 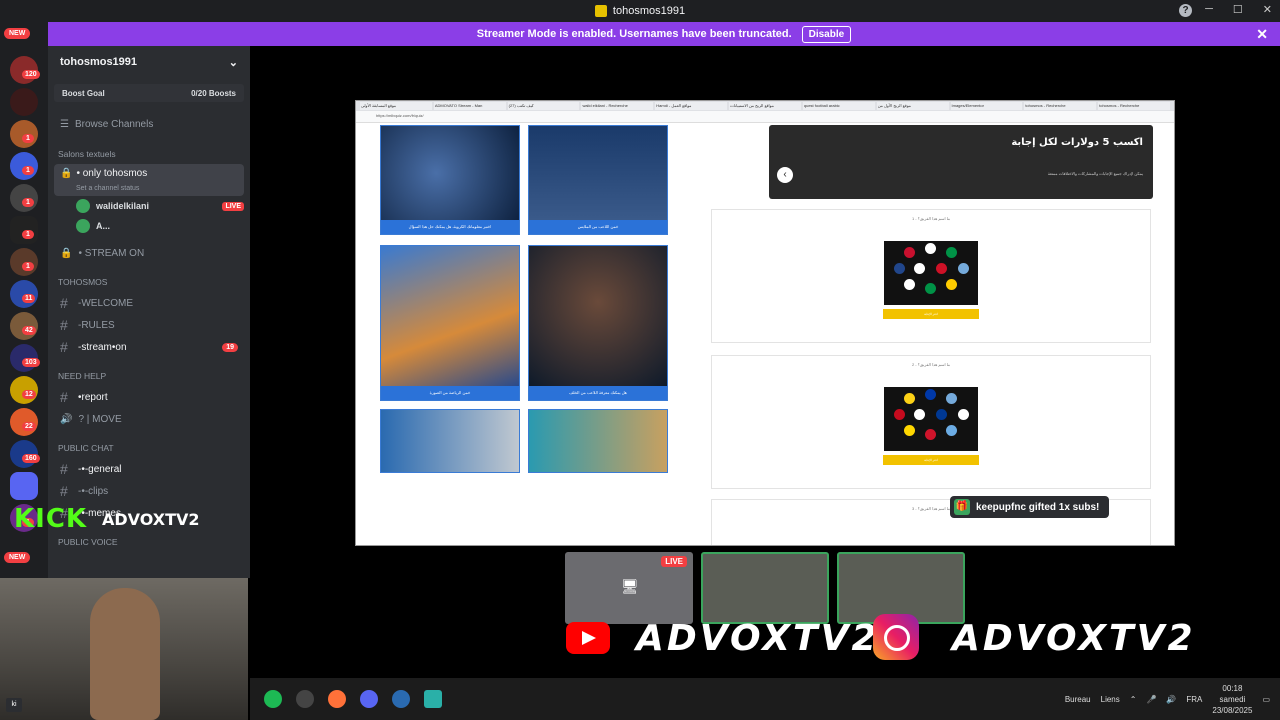 I want to click on language-indicator: FRA, so click(x=1194, y=699).